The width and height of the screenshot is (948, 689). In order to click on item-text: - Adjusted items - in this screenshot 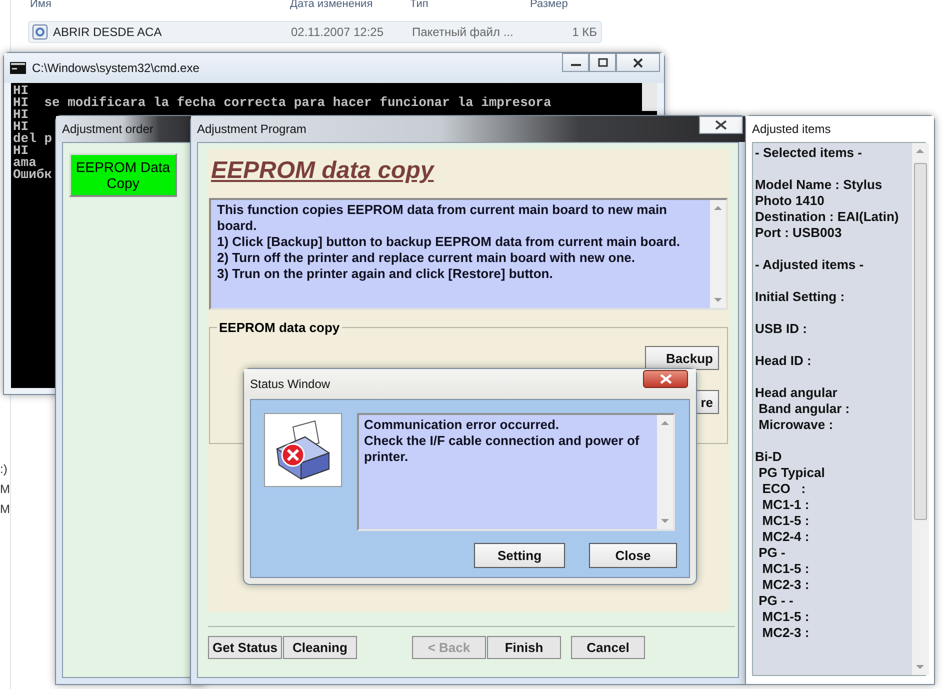, I will do `click(810, 265)`.